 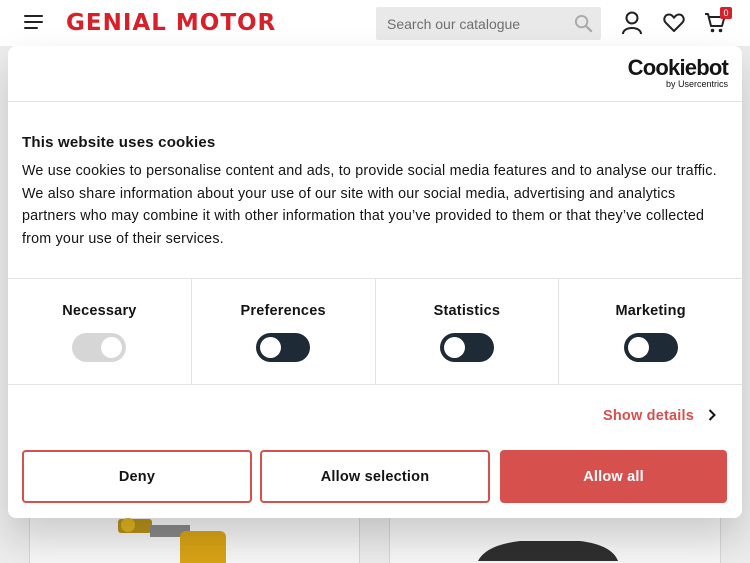 What do you see at coordinates (674, 25) in the screenshot?
I see `heart-icon` at bounding box center [674, 25].